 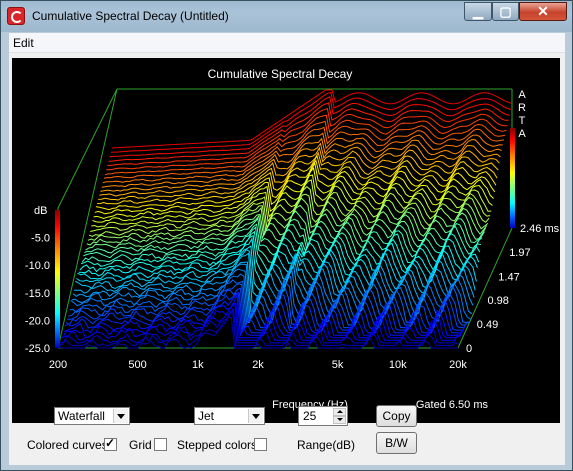 I want to click on mode-select: Waterfall, so click(x=92, y=416).